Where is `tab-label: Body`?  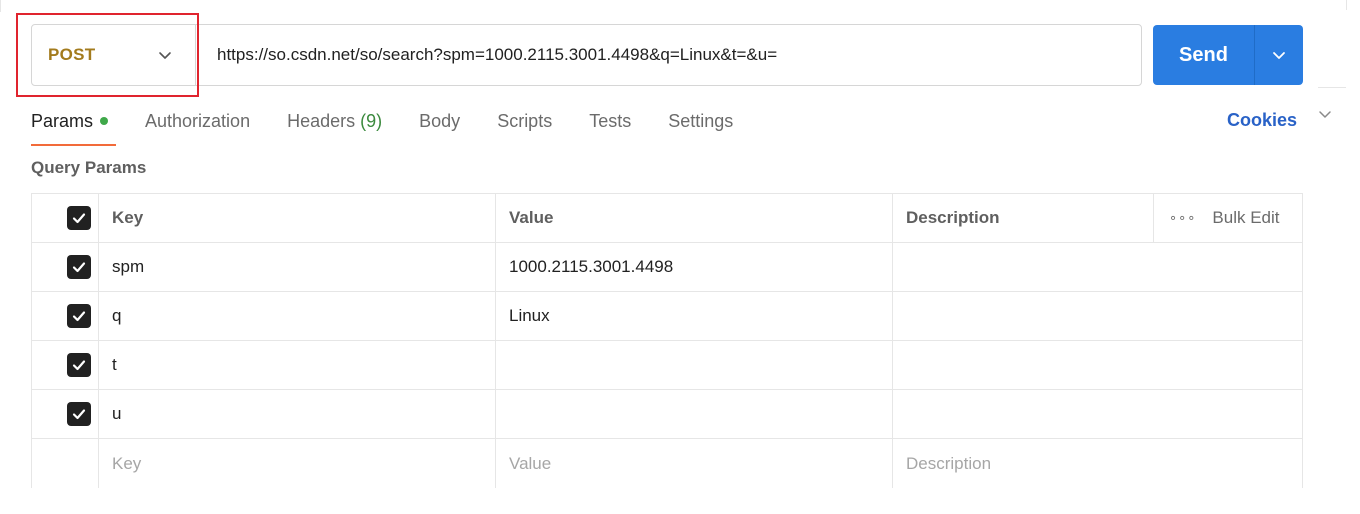 tab-label: Body is located at coordinates (440, 121).